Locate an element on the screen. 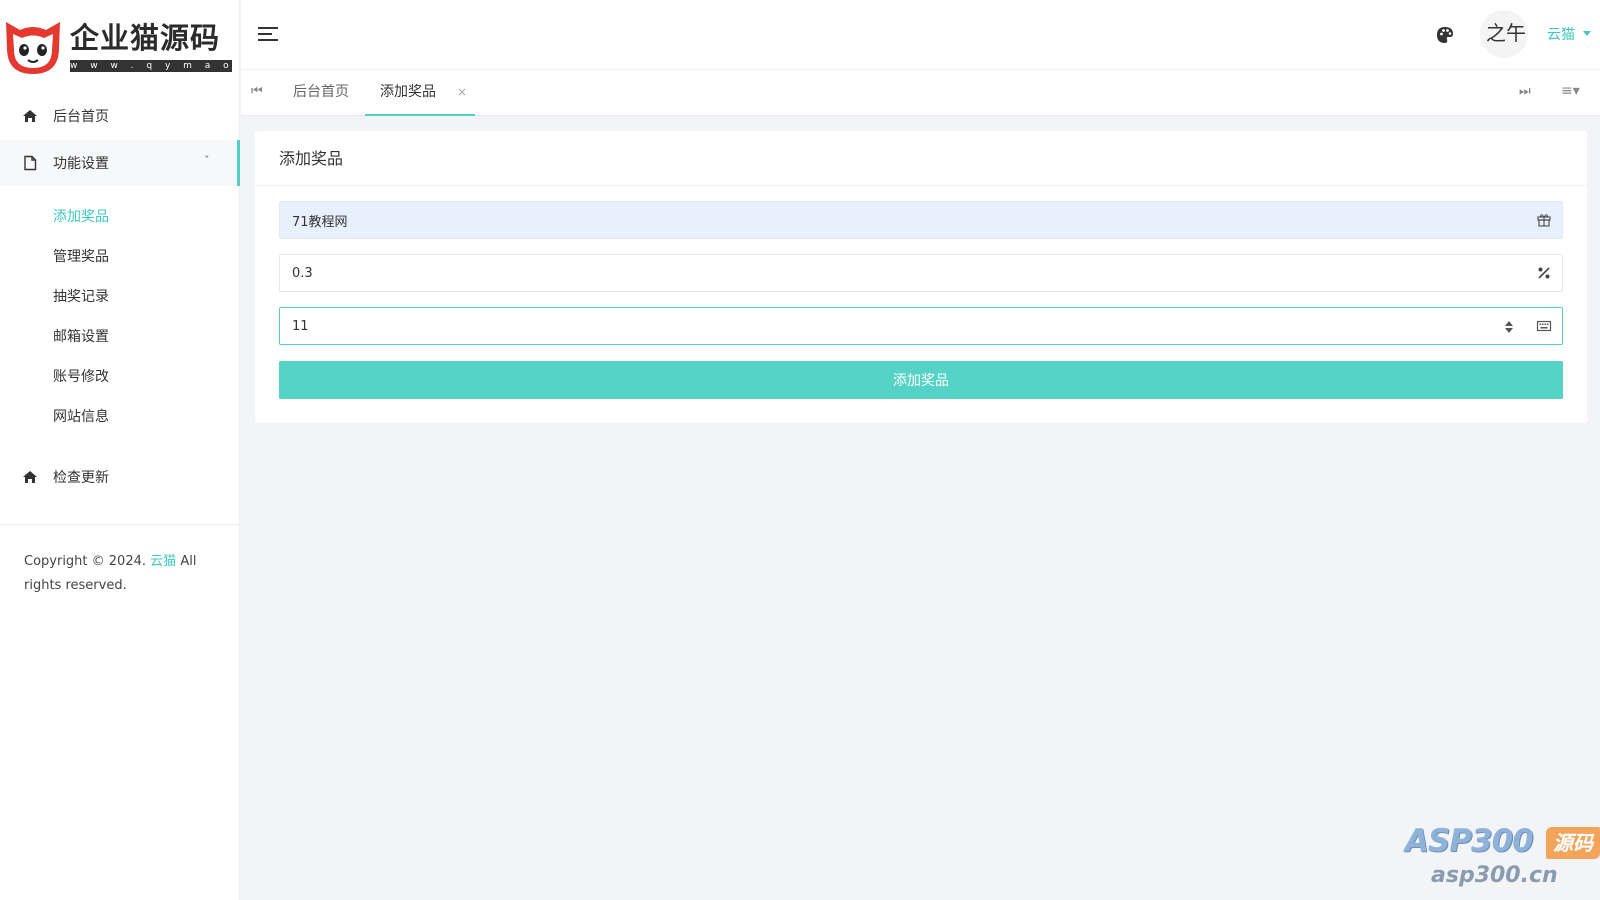 This screenshot has width=1600, height=900. sidebar-divider is located at coordinates (120, 524).